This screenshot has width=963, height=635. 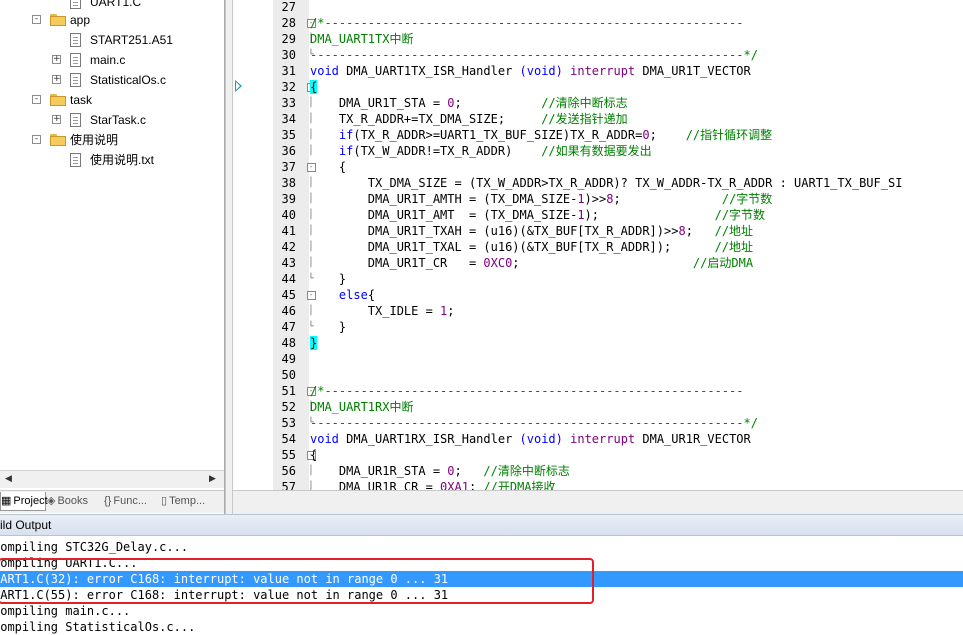 I want to click on code-line: DMA_UR1T_STA = 0; //清除中断标志, so click(x=469, y=103).